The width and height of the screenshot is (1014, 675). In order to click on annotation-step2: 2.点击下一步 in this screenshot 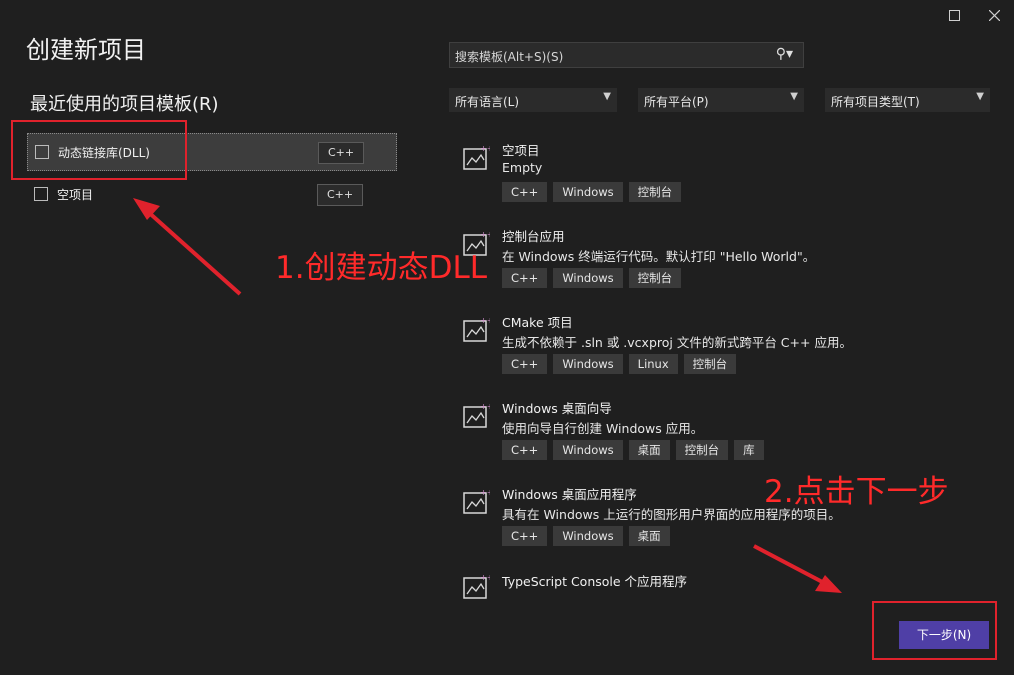, I will do `click(856, 492)`.